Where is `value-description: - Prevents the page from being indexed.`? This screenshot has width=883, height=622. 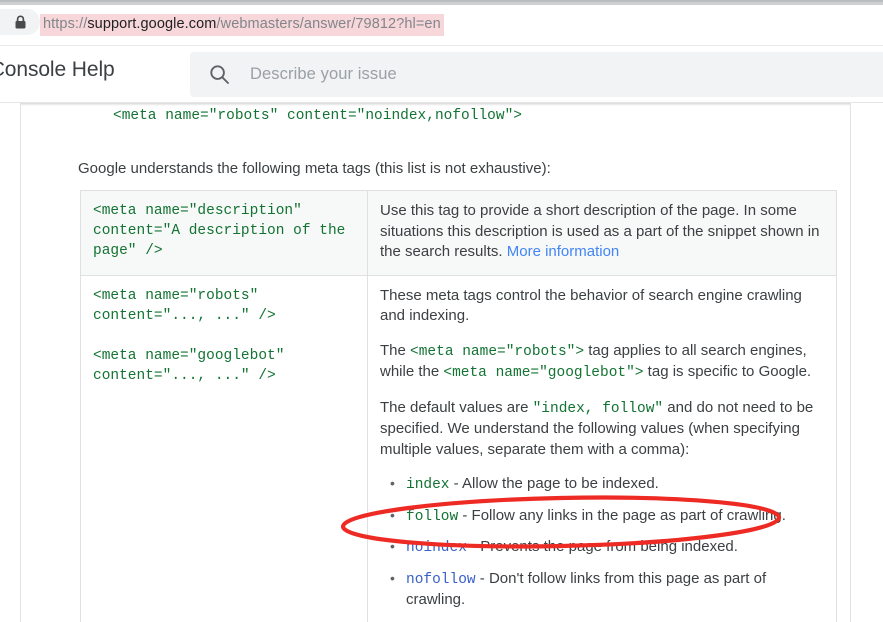 value-description: - Prevents the page from being indexed. is located at coordinates (602, 546).